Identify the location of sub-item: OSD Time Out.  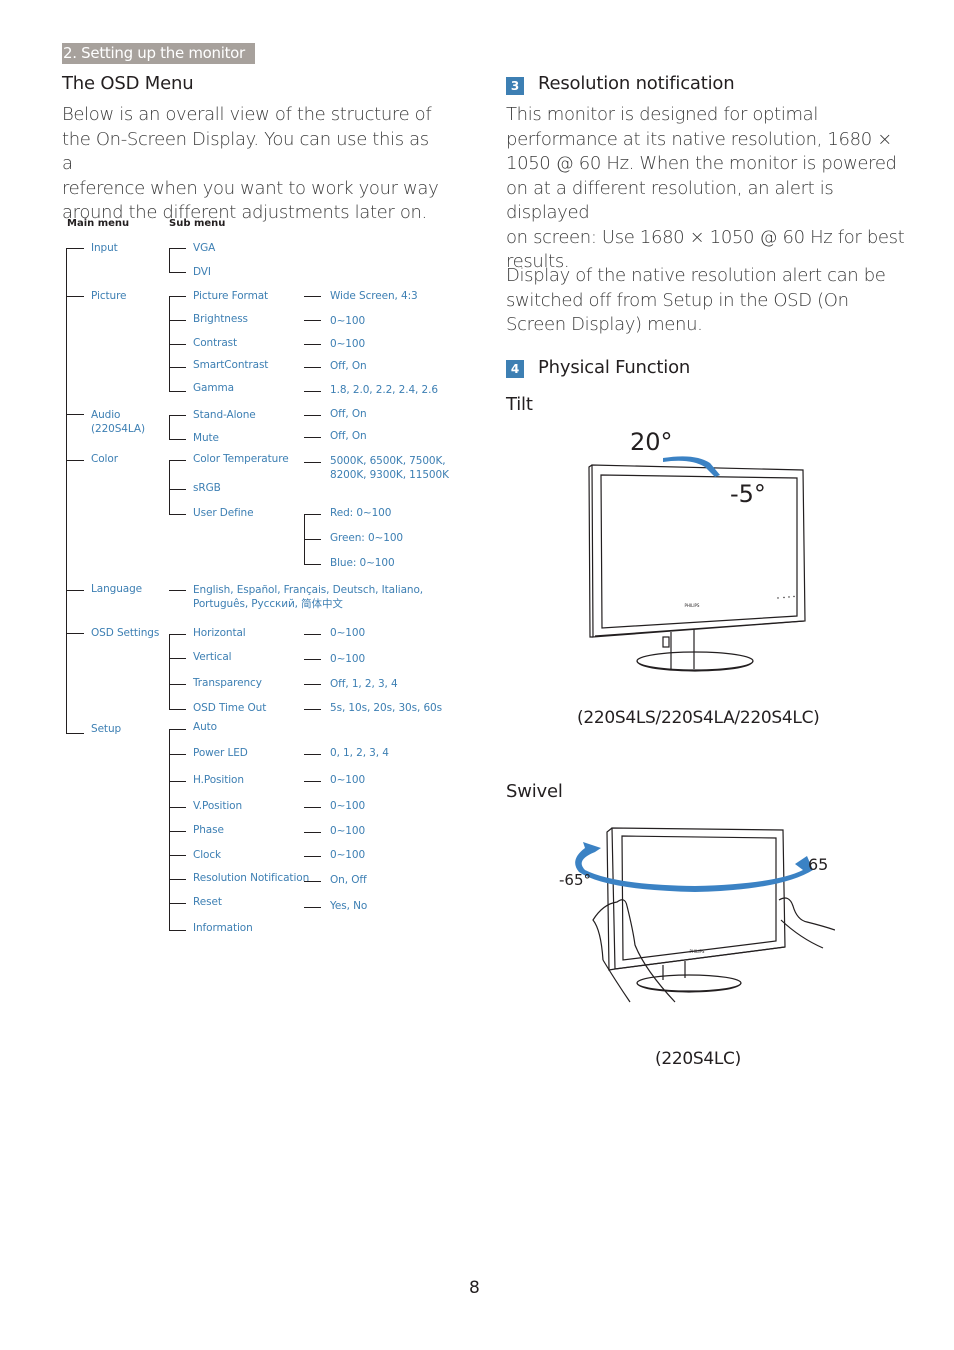
(230, 708).